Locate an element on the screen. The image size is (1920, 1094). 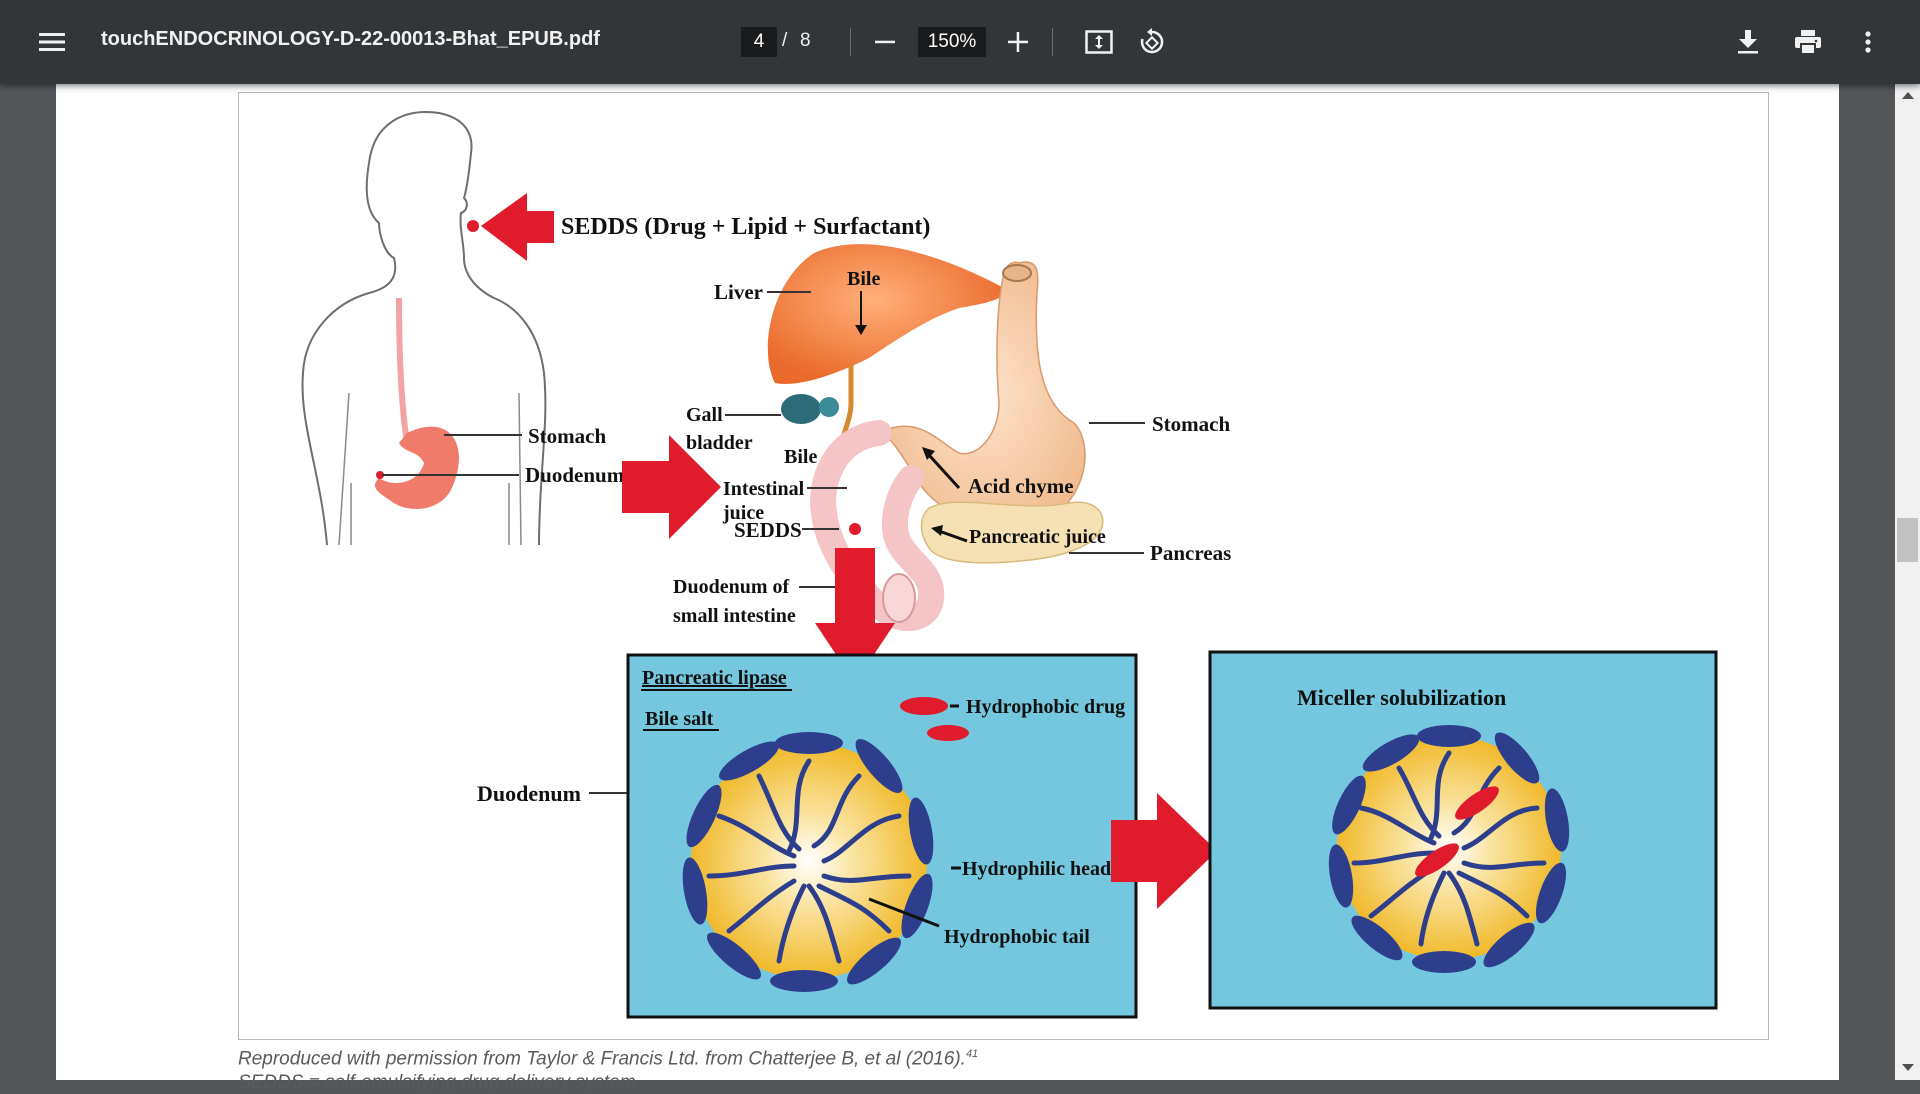
gall-label-1: Gall is located at coordinates (704, 415).